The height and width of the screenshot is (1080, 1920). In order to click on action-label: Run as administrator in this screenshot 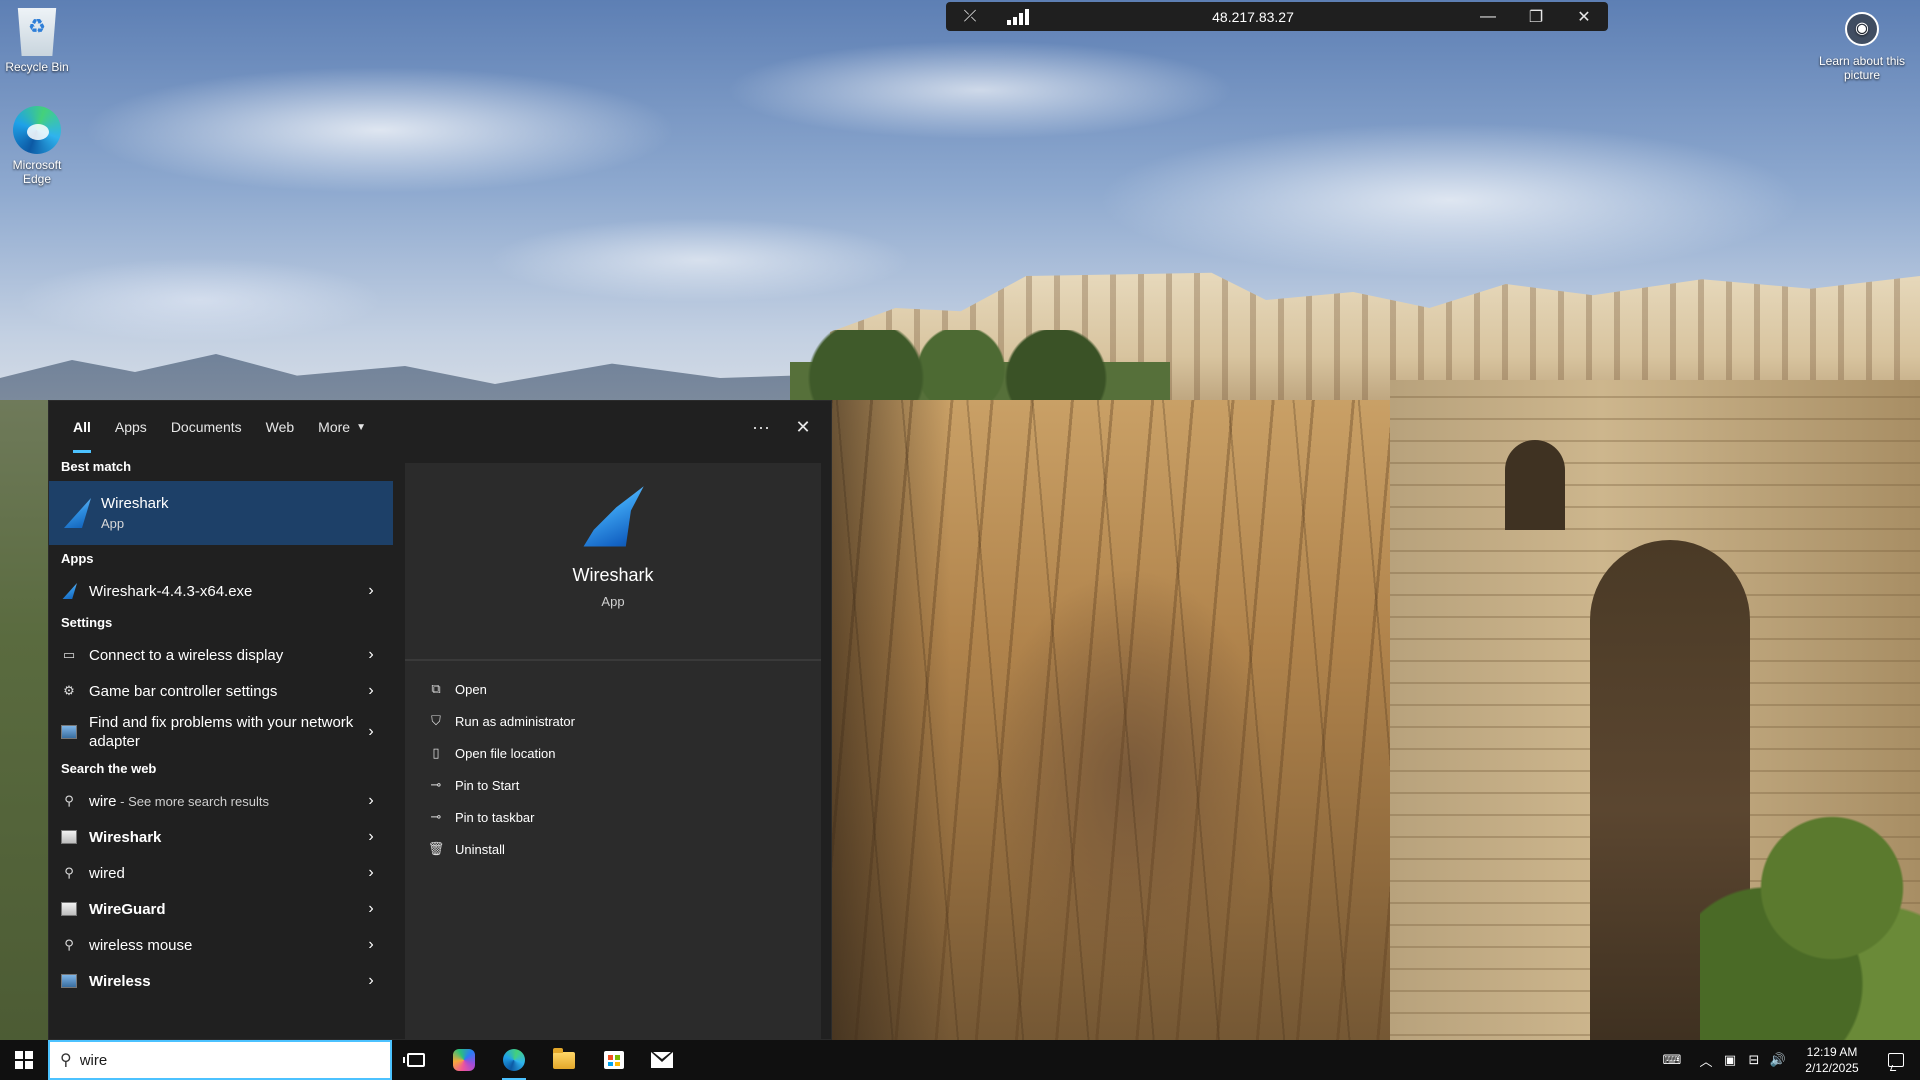, I will do `click(515, 721)`.